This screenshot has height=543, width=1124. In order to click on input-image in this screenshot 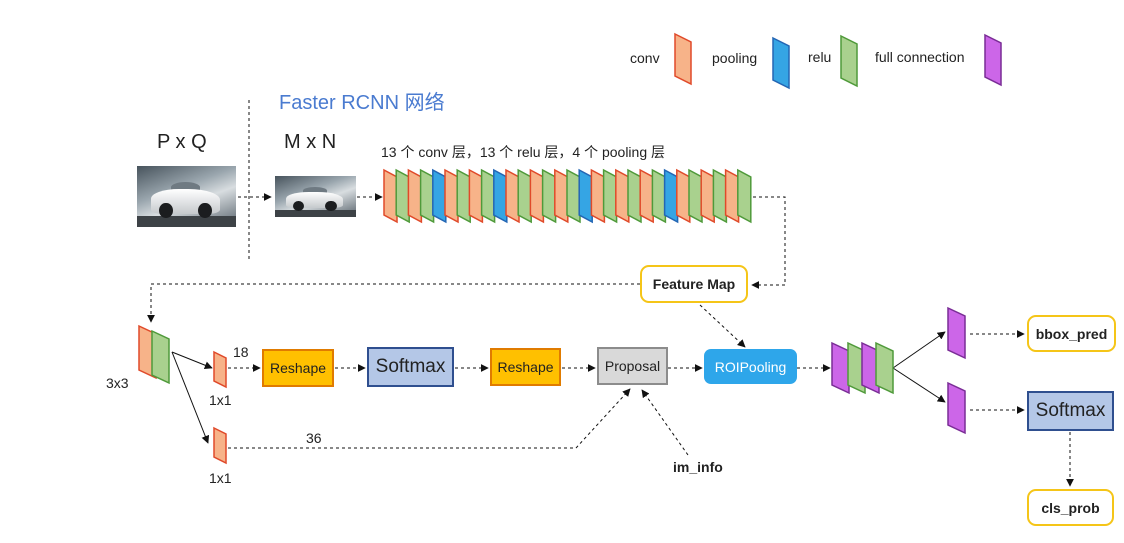, I will do `click(186, 196)`.